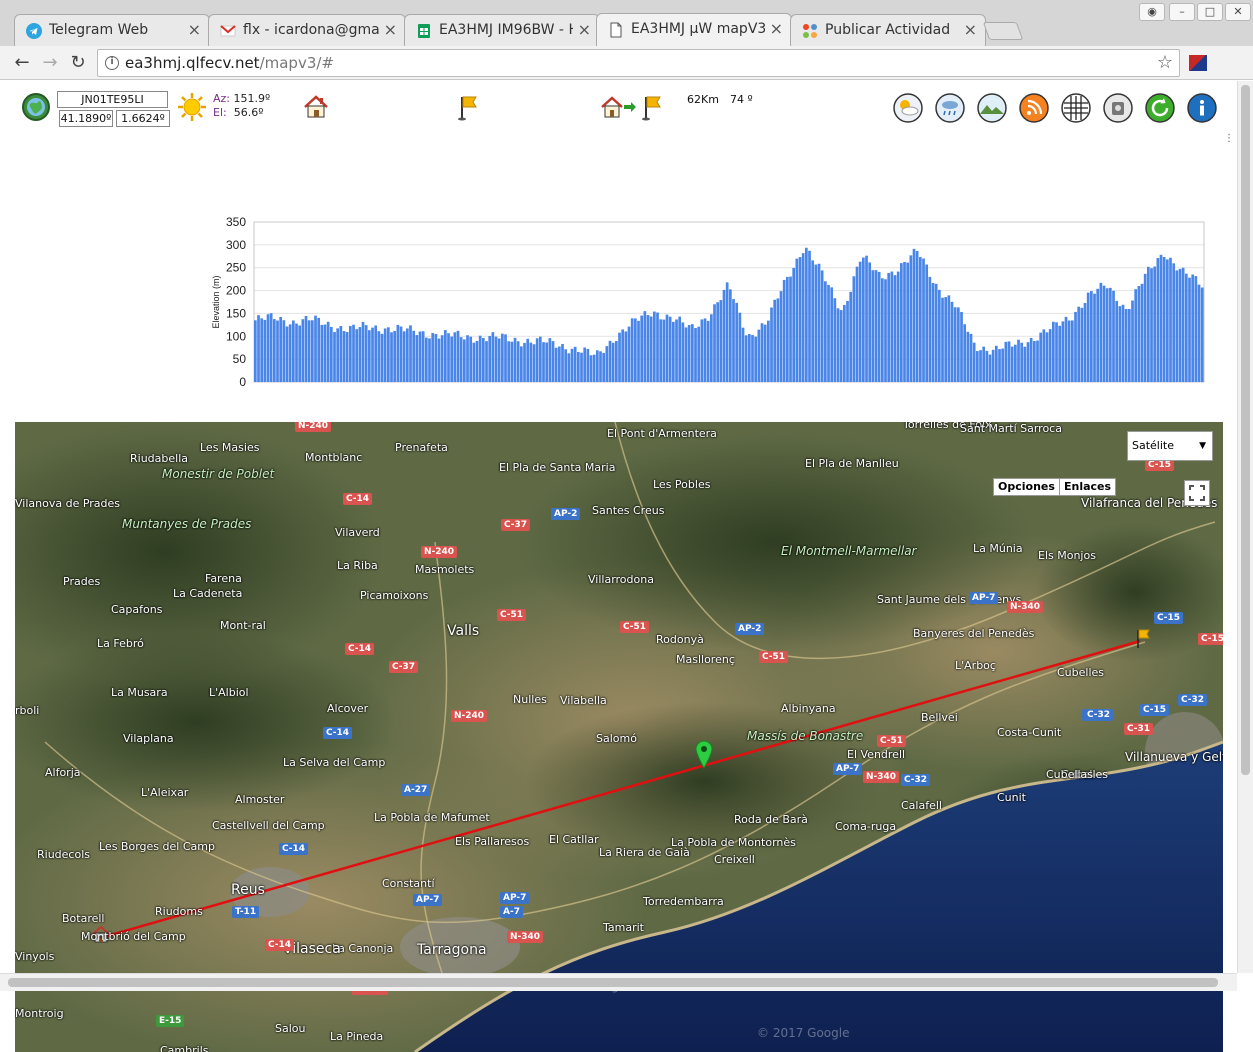  What do you see at coordinates (502, 30) in the screenshot?
I see `tab-sheets: EA3HMJ IM96BW - H ×` at bounding box center [502, 30].